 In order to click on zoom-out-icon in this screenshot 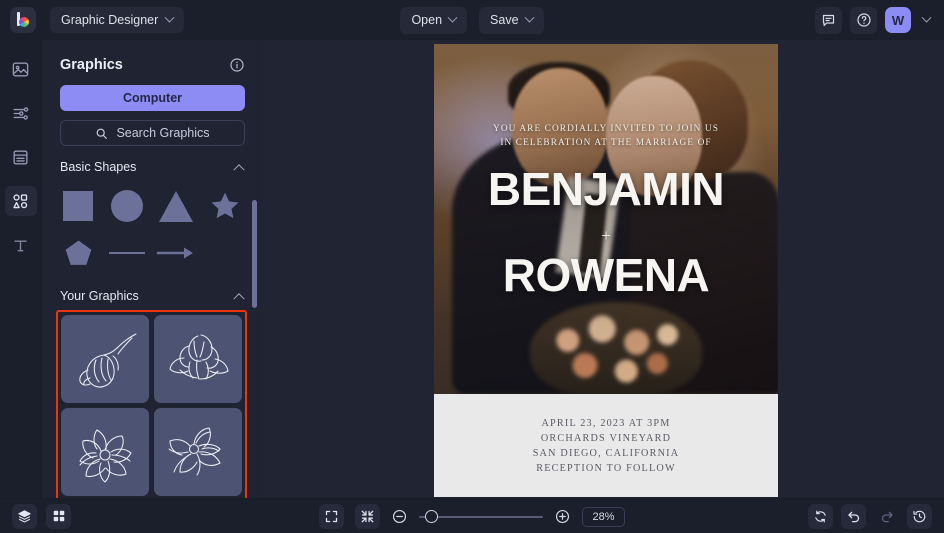, I will do `click(400, 516)`.